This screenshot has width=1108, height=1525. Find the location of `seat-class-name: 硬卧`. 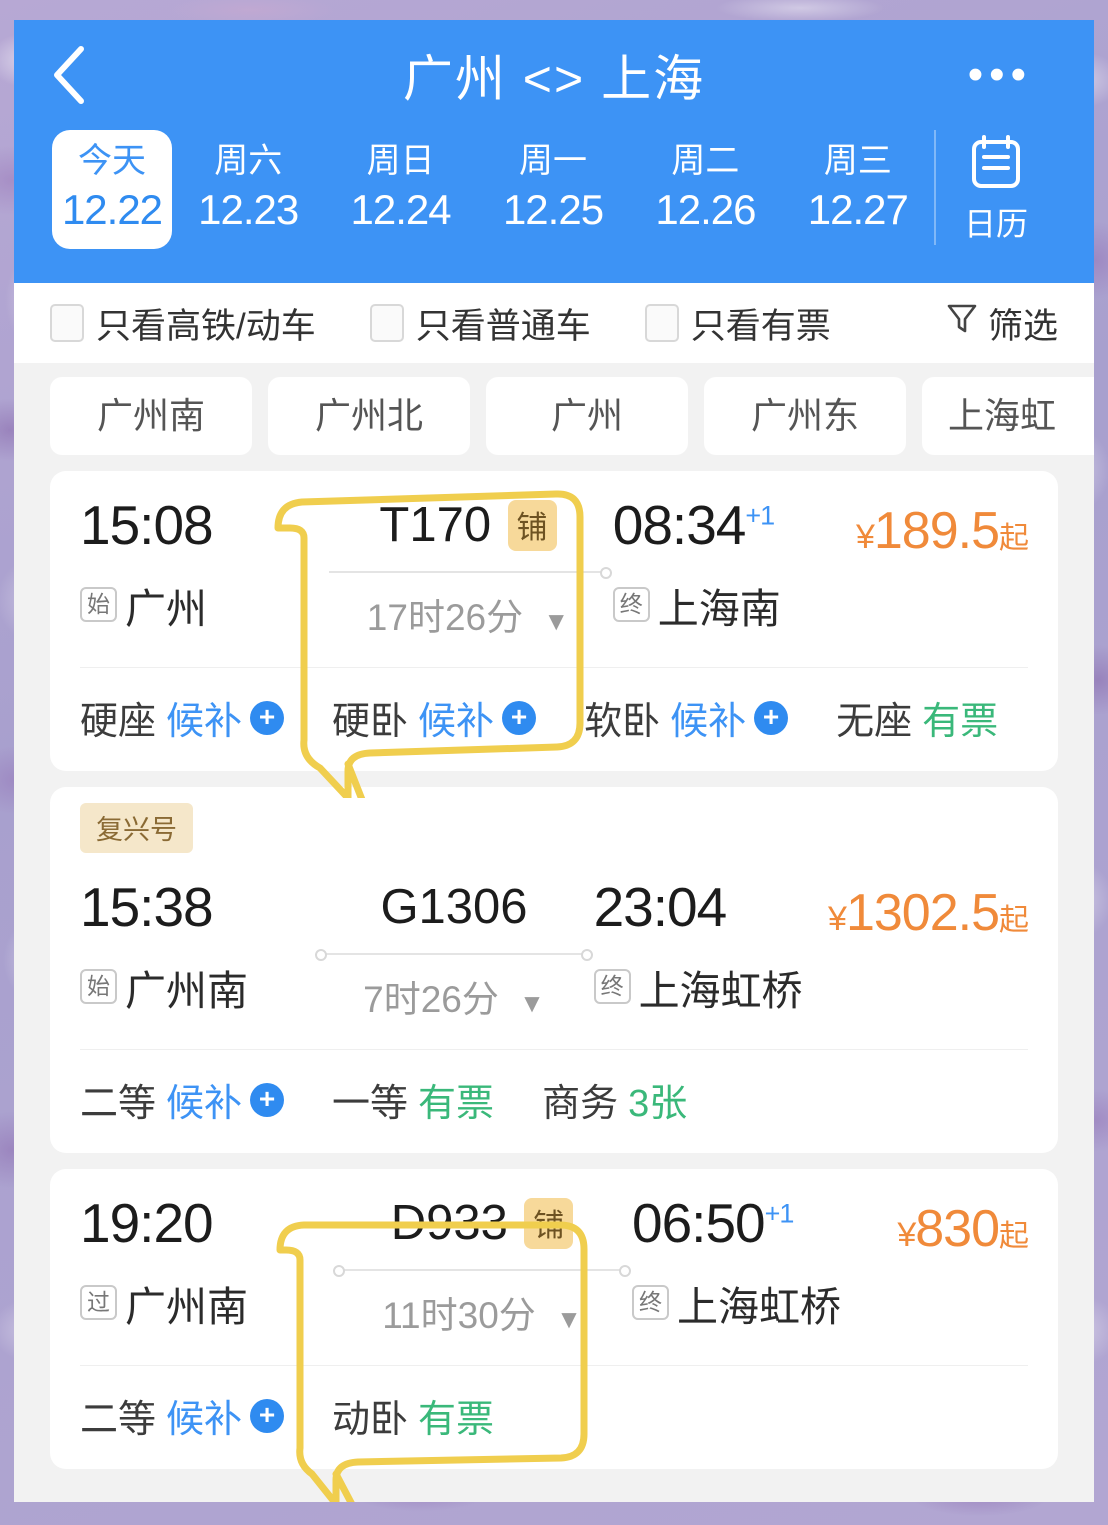

seat-class-name: 硬卧 is located at coordinates (370, 722).